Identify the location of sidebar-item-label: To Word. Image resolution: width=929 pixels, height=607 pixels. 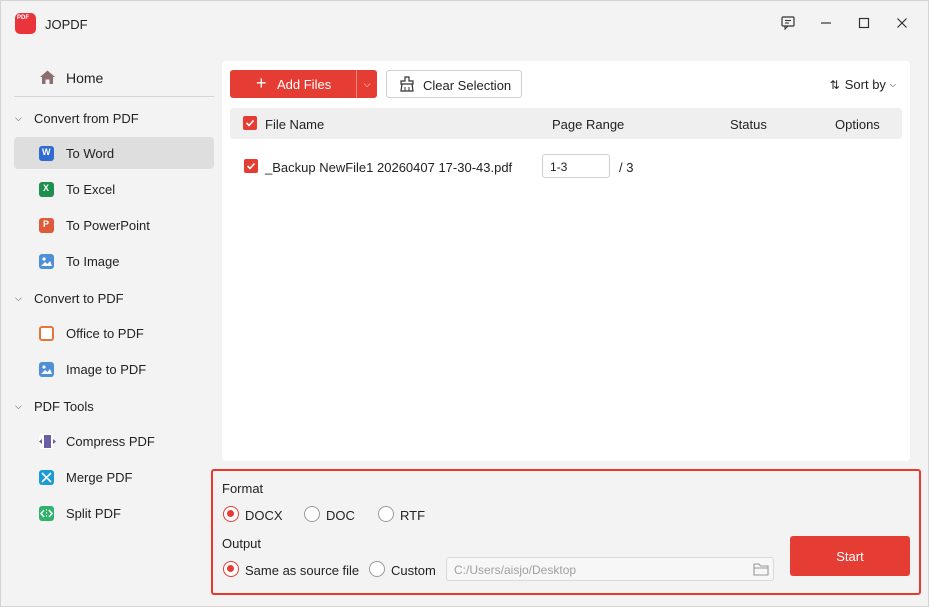
(90, 153).